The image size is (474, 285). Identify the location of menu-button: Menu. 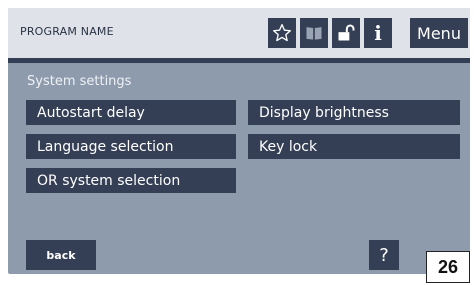
(439, 33).